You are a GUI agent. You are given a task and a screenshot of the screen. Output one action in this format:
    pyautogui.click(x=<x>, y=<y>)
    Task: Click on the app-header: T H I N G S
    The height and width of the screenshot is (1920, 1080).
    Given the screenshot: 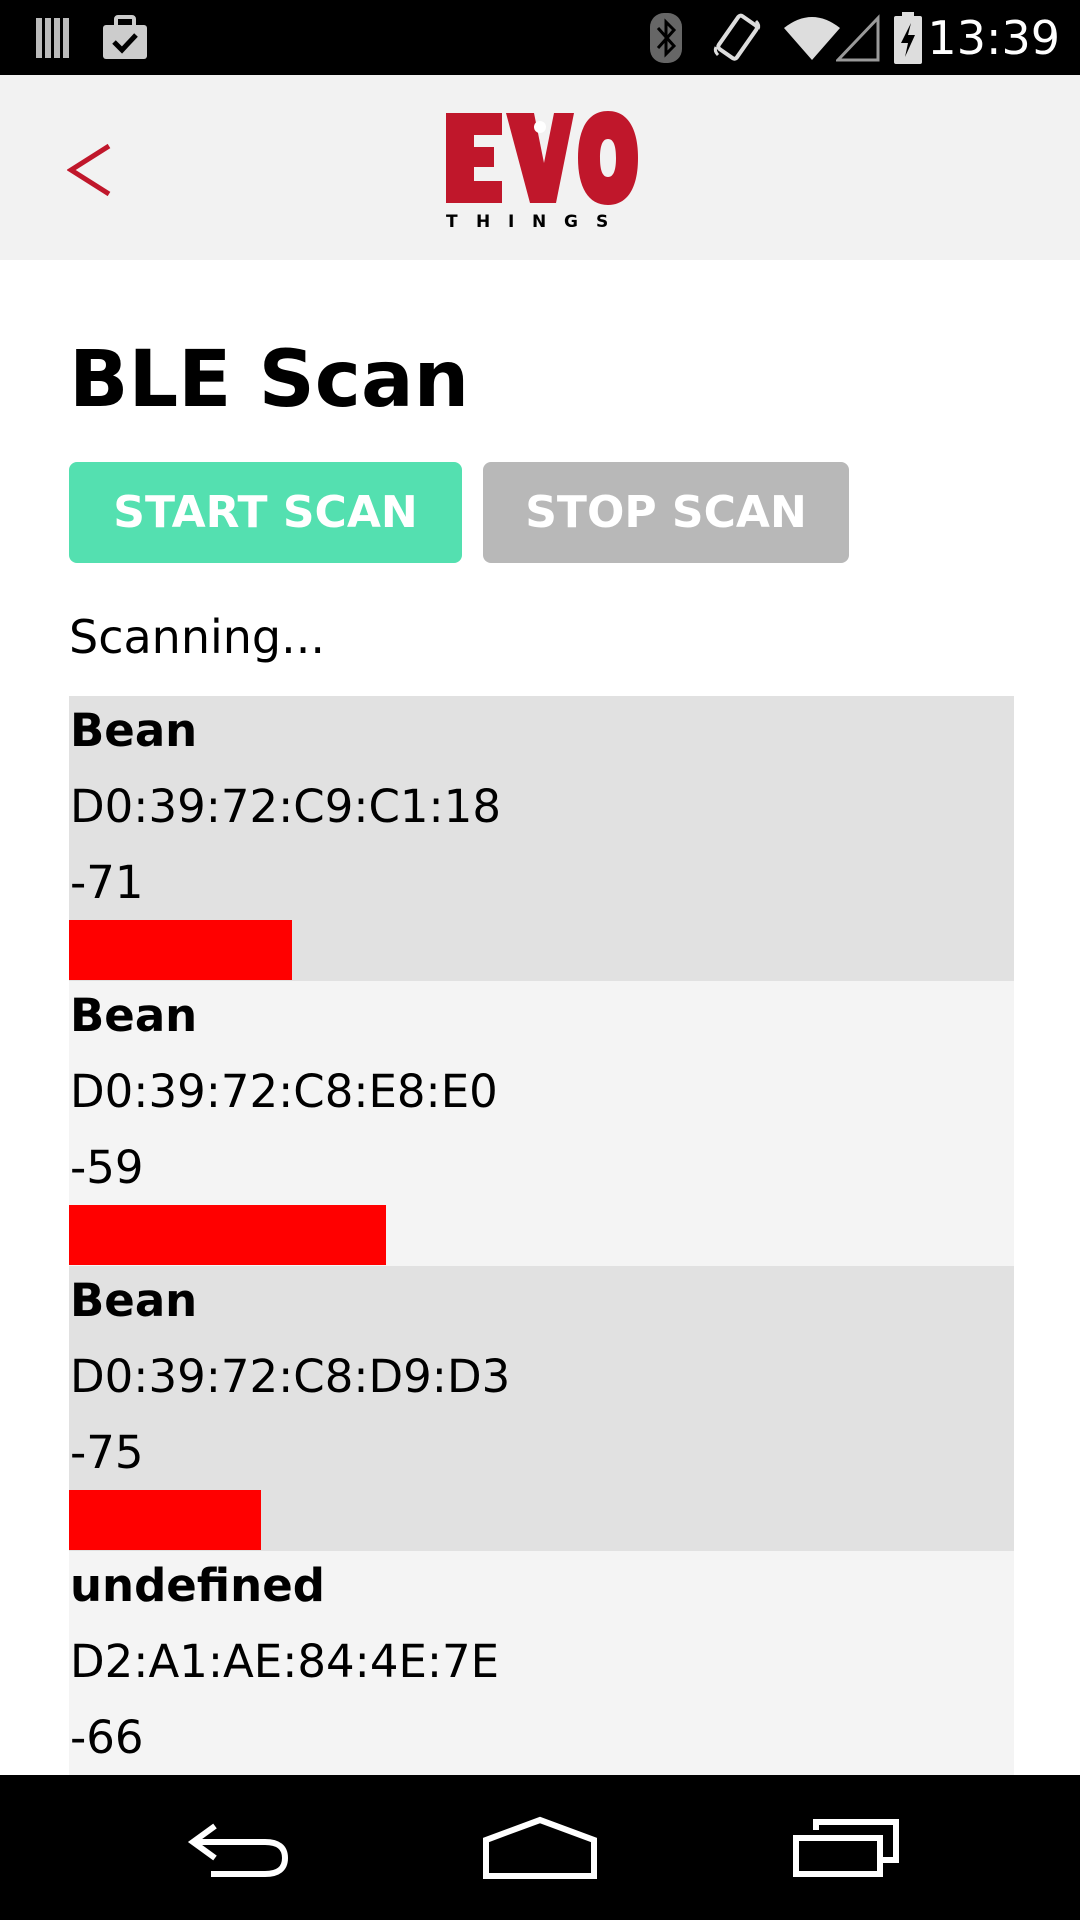 What is the action you would take?
    pyautogui.click(x=540, y=167)
    